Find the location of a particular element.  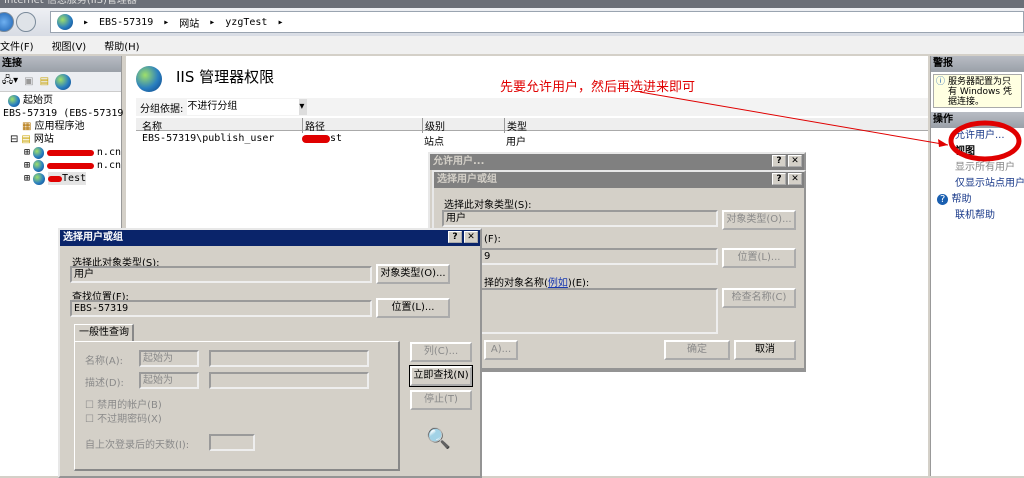

desc-input is located at coordinates (289, 380).